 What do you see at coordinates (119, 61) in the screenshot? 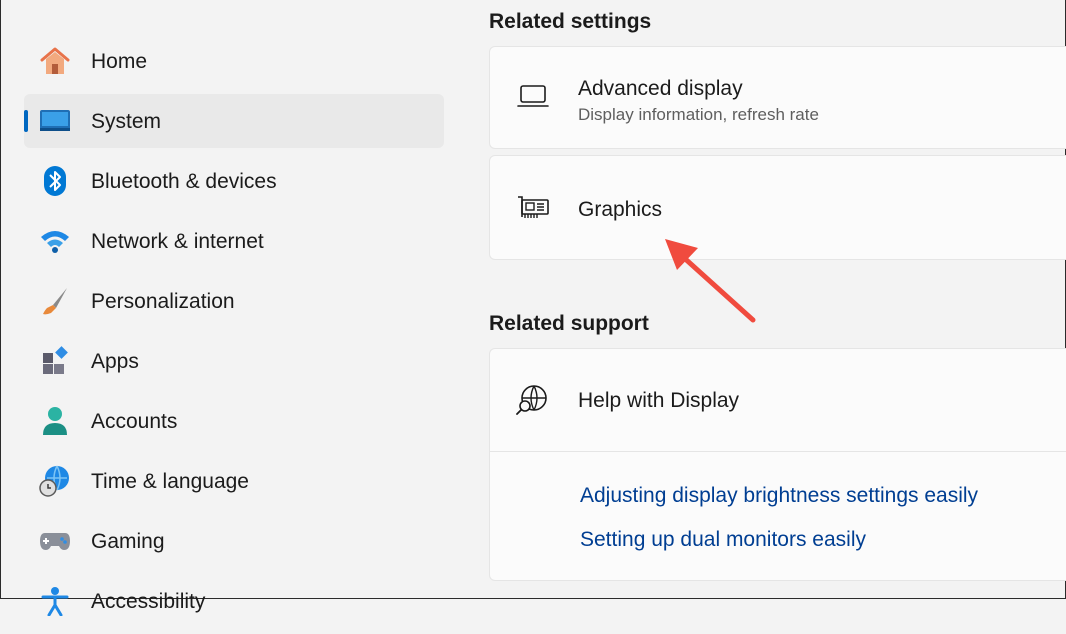
I see `sidebar-item-label: Home` at bounding box center [119, 61].